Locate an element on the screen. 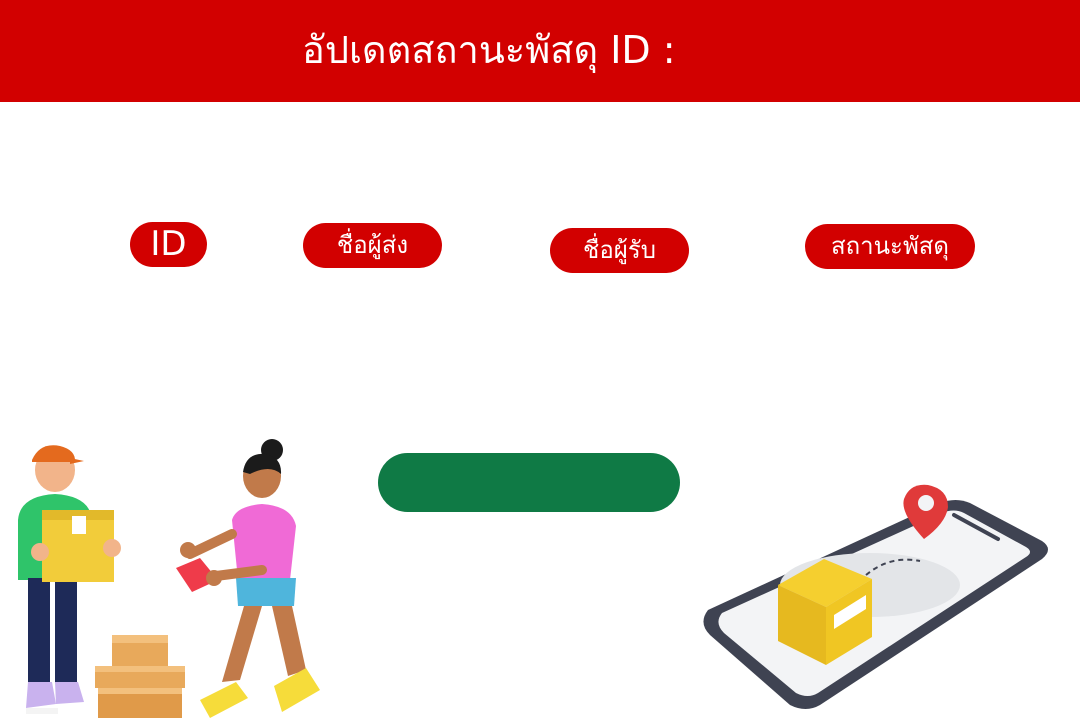 The width and height of the screenshot is (1080, 720). receiver-name-label-pill: ชื่อผู้รับ is located at coordinates (619, 250).